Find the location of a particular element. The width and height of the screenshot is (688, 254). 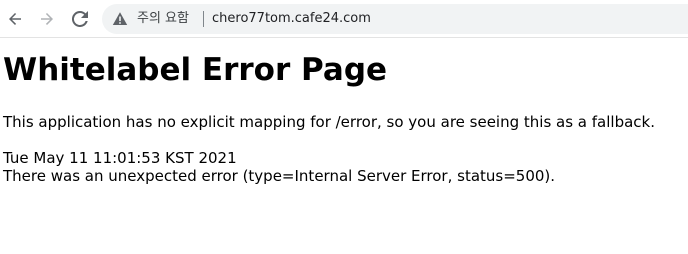

reload-button is located at coordinates (80, 19).